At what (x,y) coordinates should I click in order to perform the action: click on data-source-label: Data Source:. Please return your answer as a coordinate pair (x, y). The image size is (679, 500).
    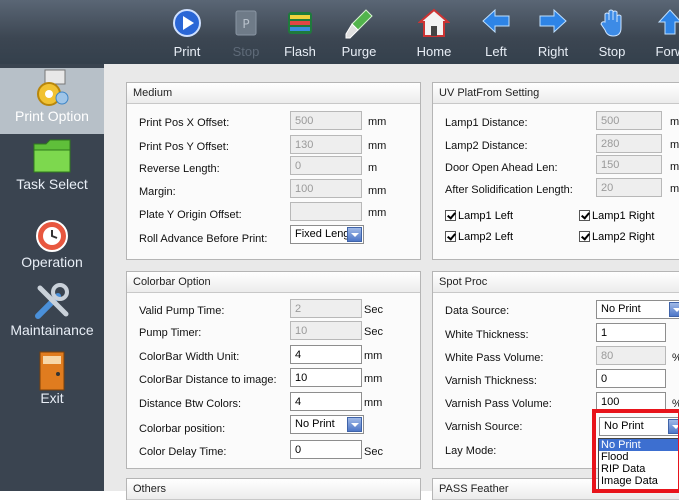
    Looking at the image, I should click on (477, 311).